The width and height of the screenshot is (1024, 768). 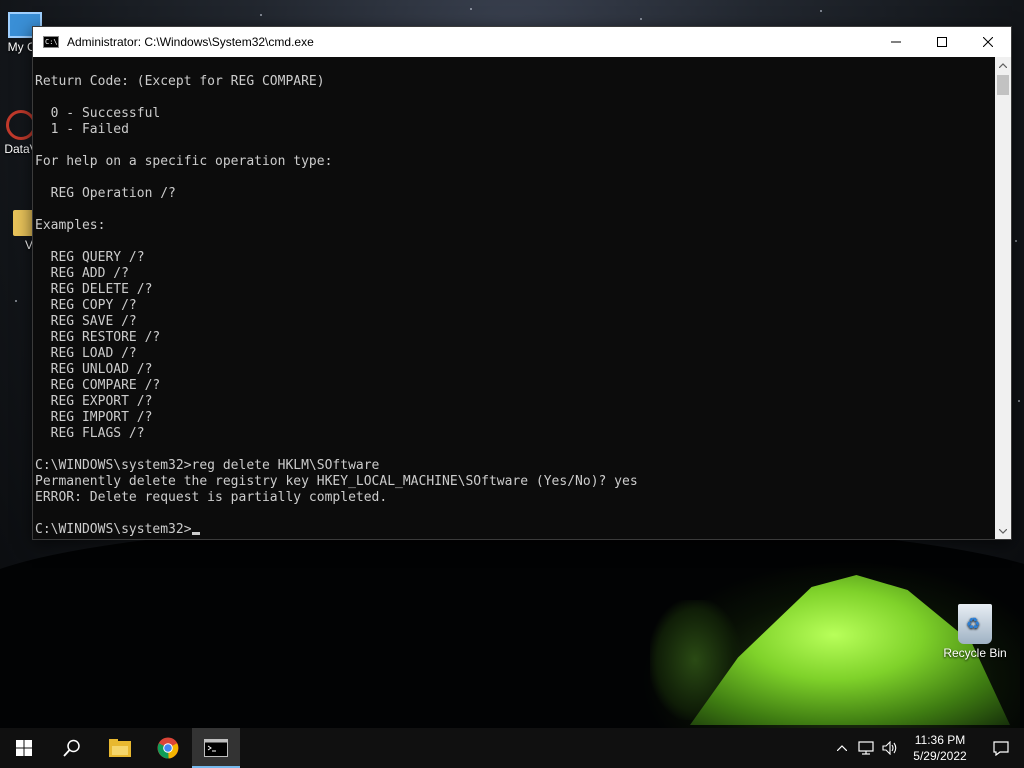 I want to click on start-button, so click(x=24, y=748).